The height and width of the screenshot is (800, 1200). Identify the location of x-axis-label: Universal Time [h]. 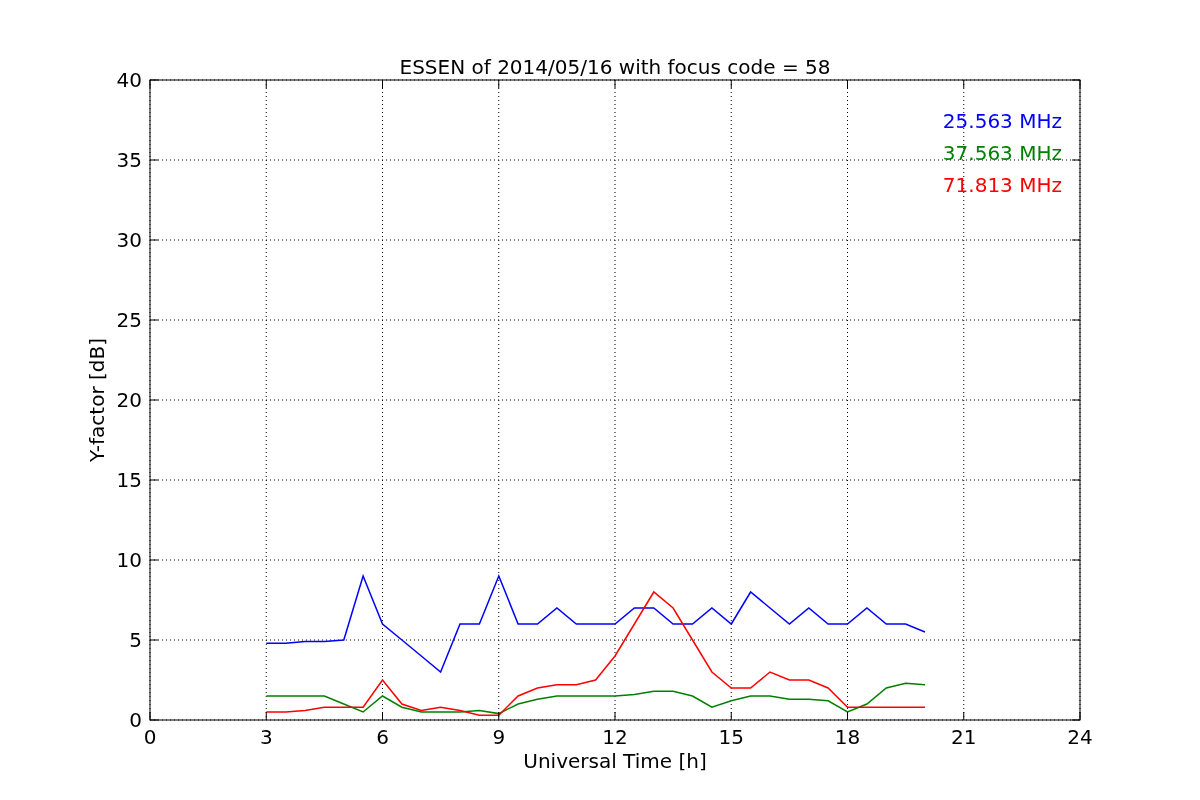
(615, 761).